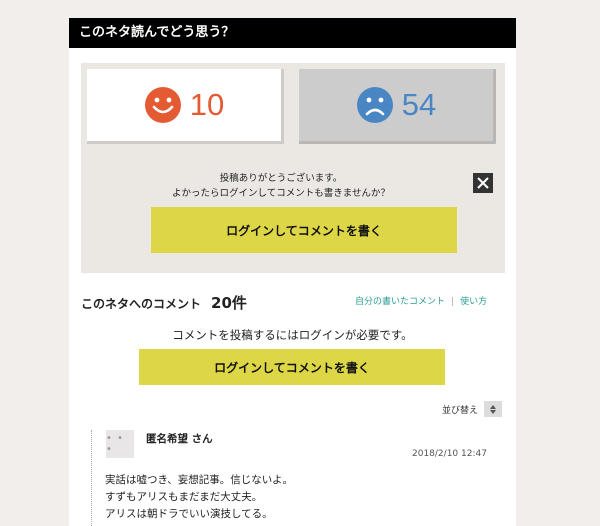  I want to click on comment-links: 自分の書いたコメント | 使い方, so click(421, 300).